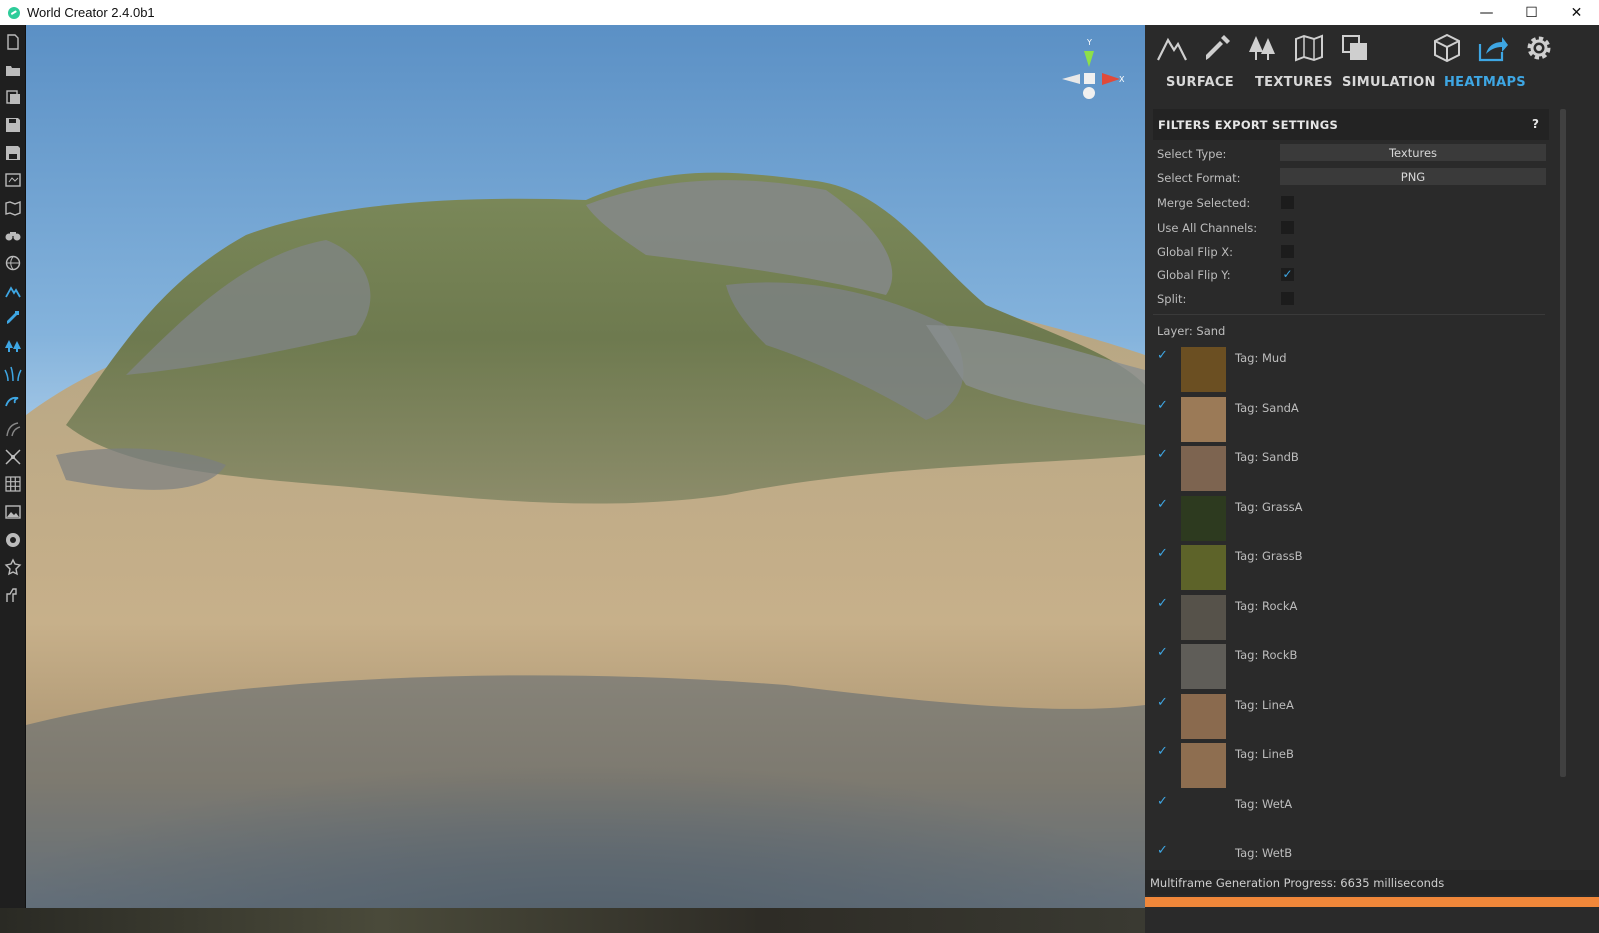 The height and width of the screenshot is (933, 1599). What do you see at coordinates (1531, 12) in the screenshot?
I see `maximize-button: ☐` at bounding box center [1531, 12].